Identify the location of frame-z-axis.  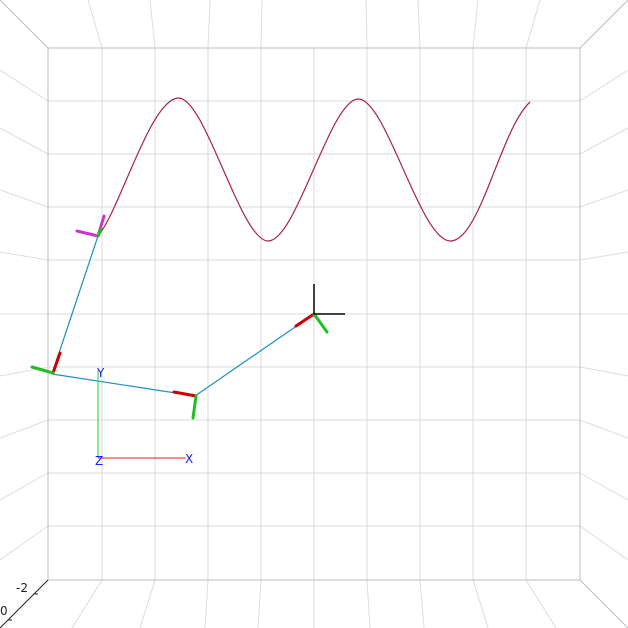
(87, 233).